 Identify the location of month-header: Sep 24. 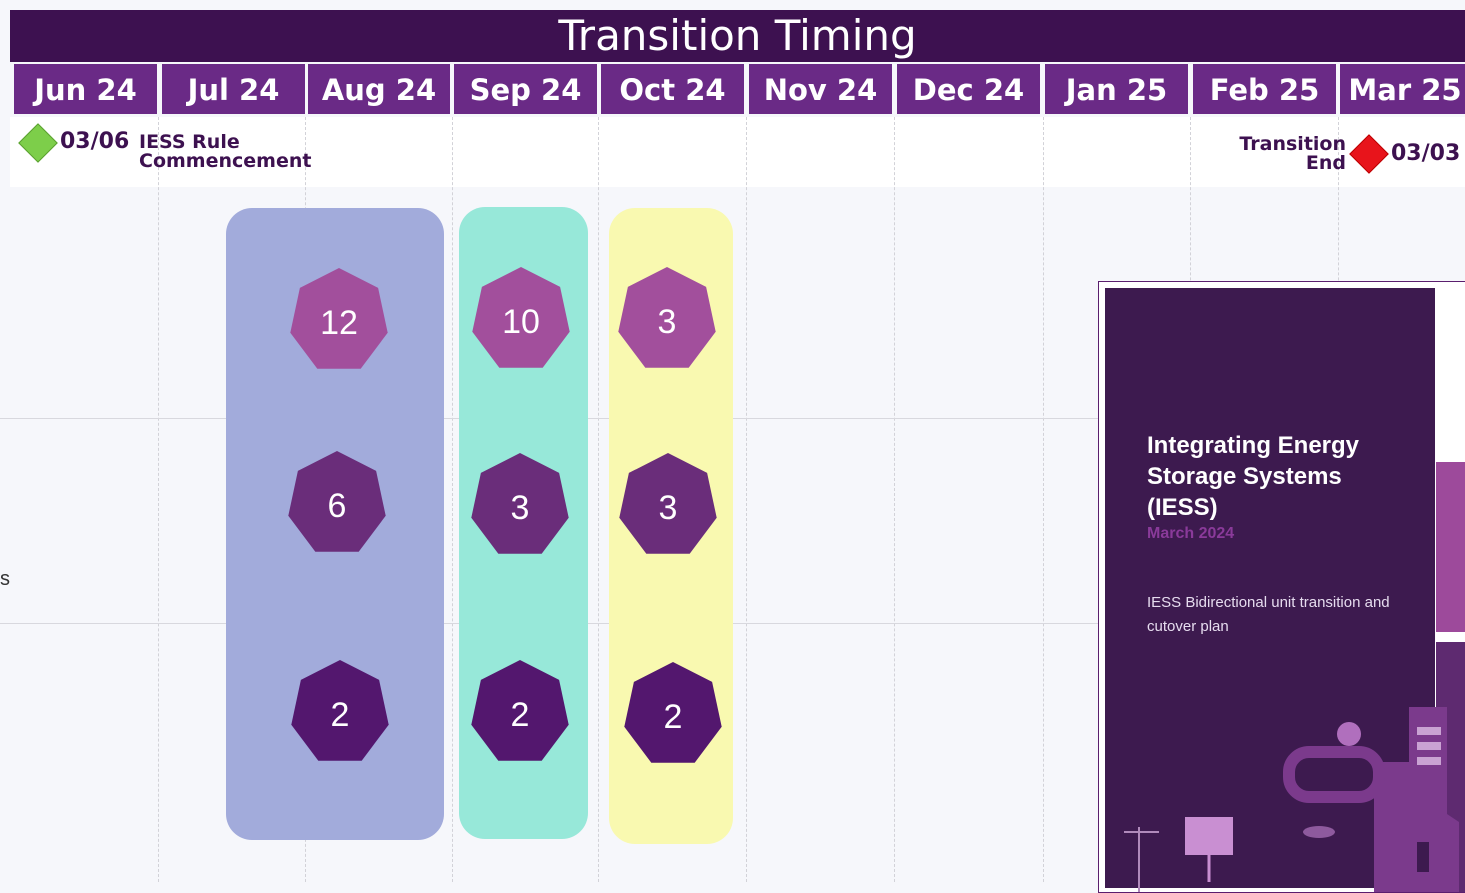
(525, 89).